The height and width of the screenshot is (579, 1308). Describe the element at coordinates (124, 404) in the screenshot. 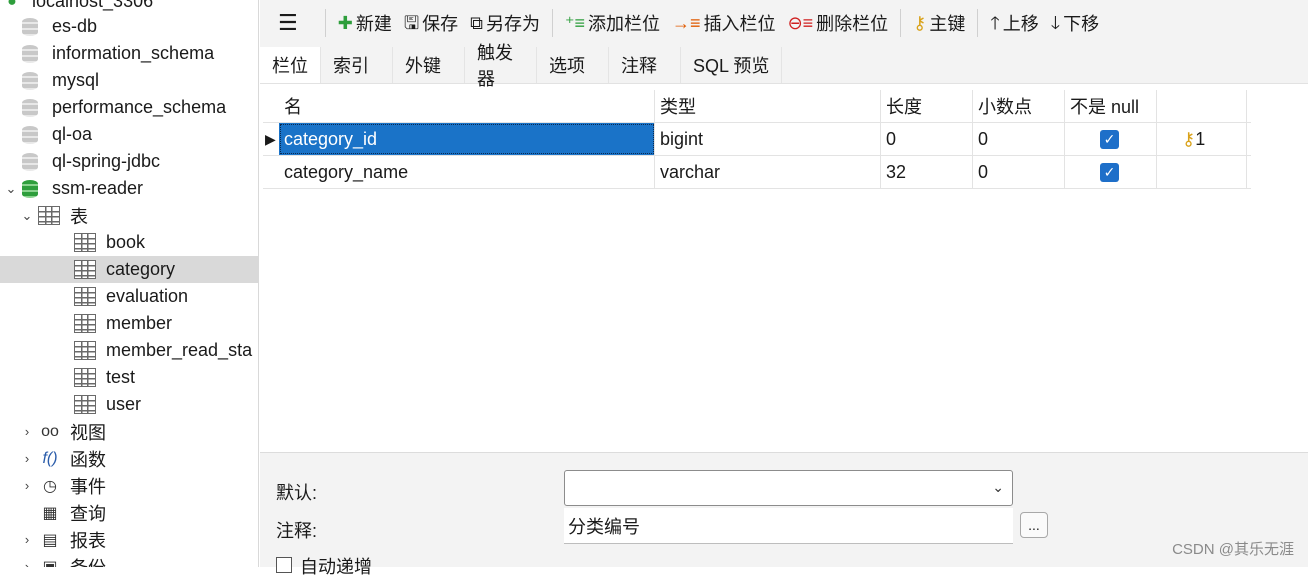

I see `tree-label: user` at that location.